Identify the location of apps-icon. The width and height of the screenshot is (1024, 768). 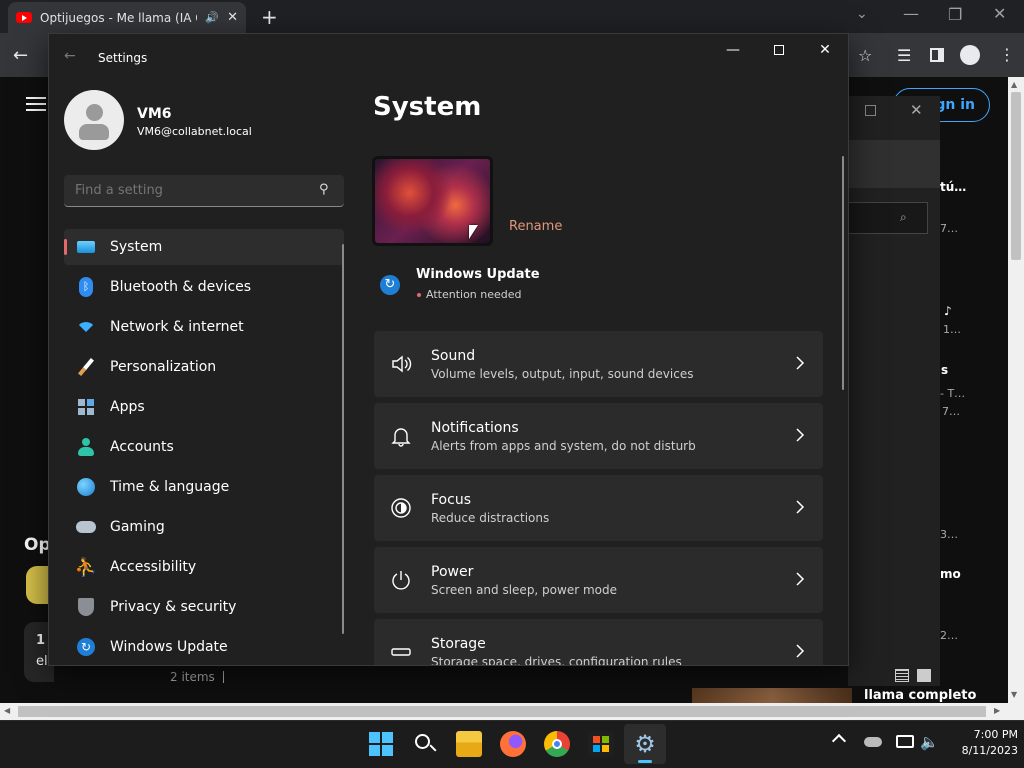
(86, 407).